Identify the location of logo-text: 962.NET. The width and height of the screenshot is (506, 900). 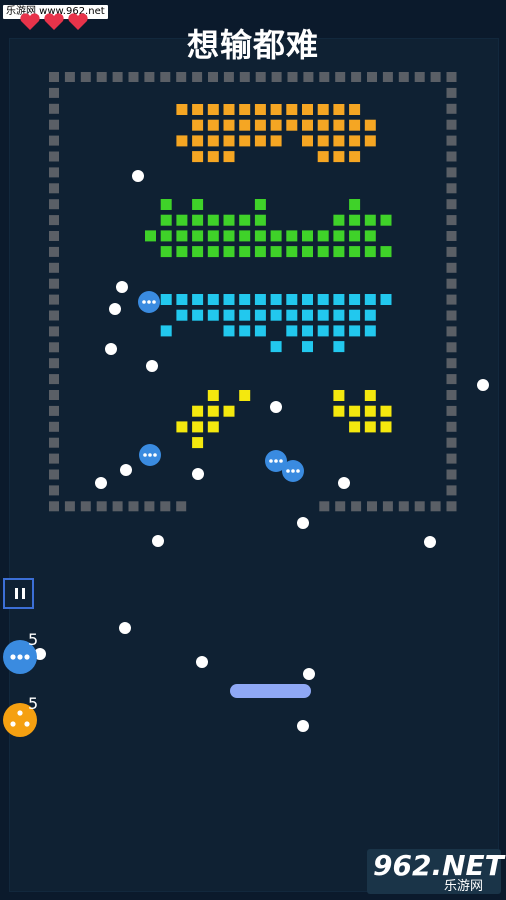
(438, 865).